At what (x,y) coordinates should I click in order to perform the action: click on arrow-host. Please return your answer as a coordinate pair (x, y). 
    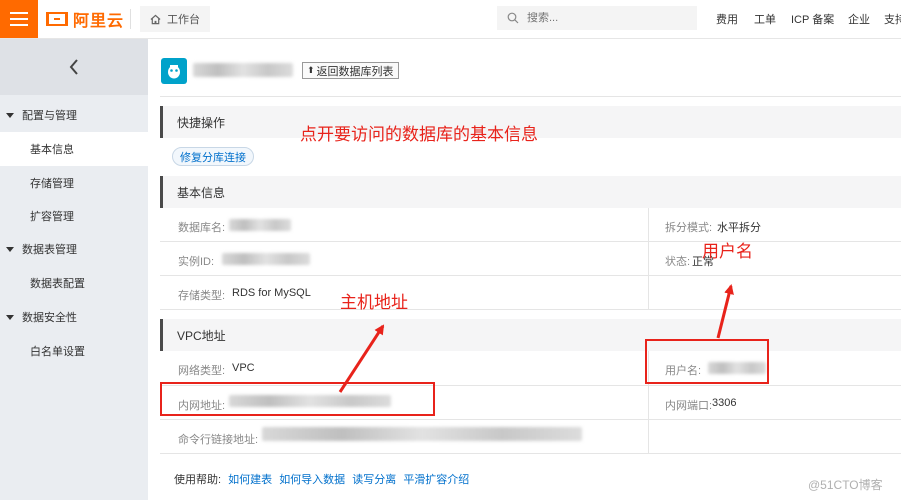
    Looking at the image, I should click on (361, 358).